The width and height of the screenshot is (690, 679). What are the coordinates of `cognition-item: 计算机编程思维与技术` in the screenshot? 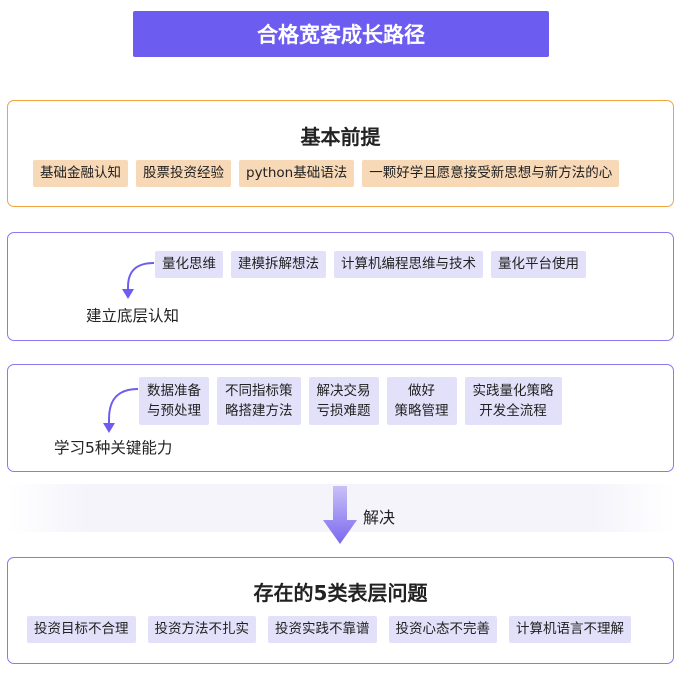 It's located at (408, 264).